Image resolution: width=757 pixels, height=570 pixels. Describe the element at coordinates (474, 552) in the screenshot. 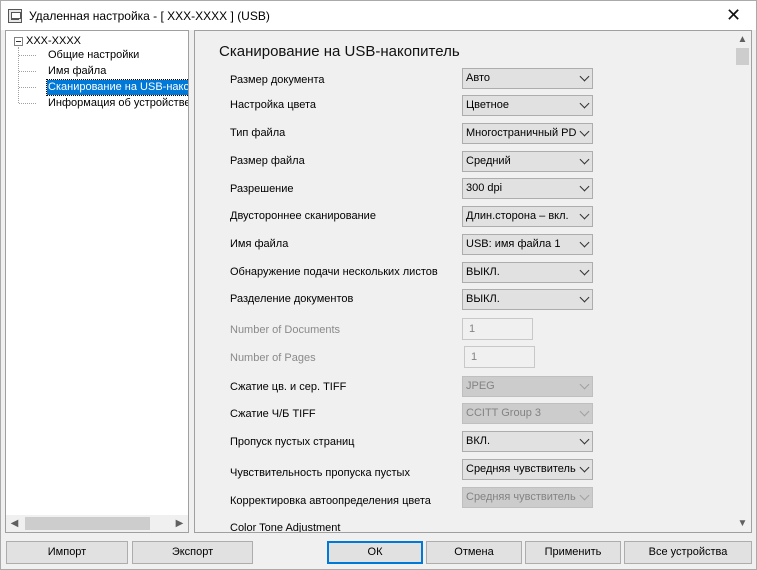

I see `cancel-button: Отмена` at that location.